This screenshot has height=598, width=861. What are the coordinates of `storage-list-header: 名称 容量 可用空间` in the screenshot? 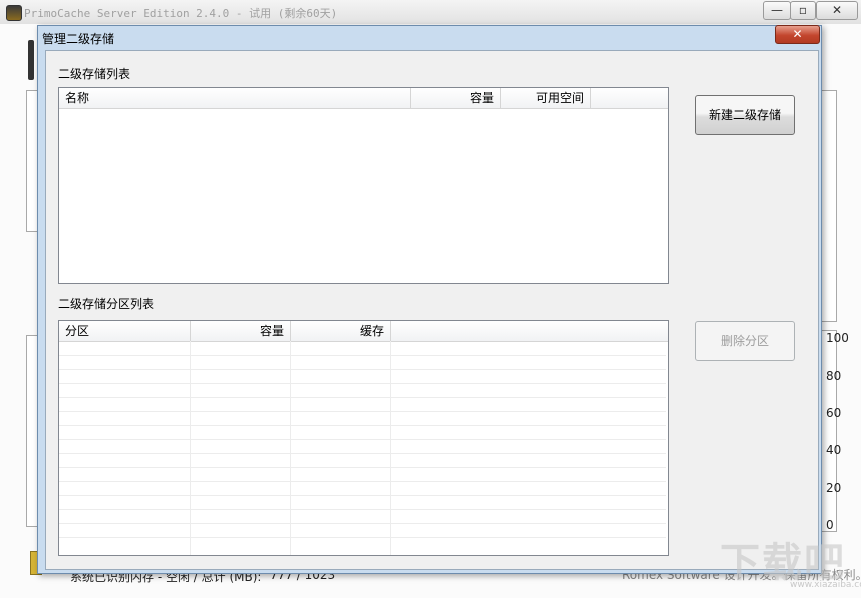 It's located at (363, 98).